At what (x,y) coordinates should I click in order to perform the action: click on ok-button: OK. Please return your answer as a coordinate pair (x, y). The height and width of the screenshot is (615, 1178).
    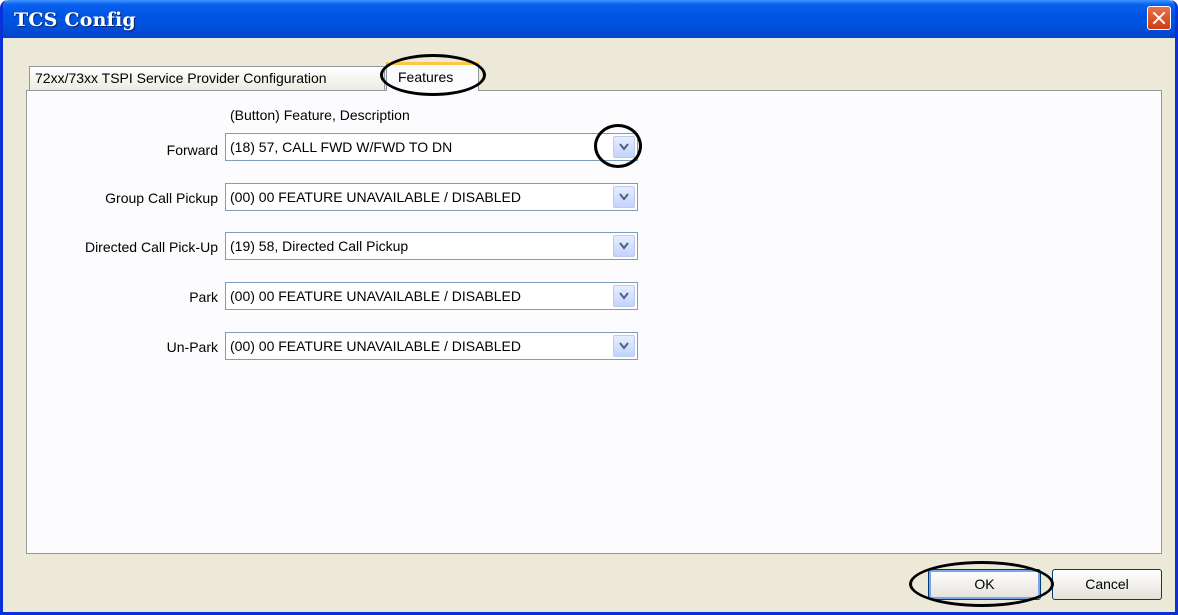
    Looking at the image, I should click on (984, 584).